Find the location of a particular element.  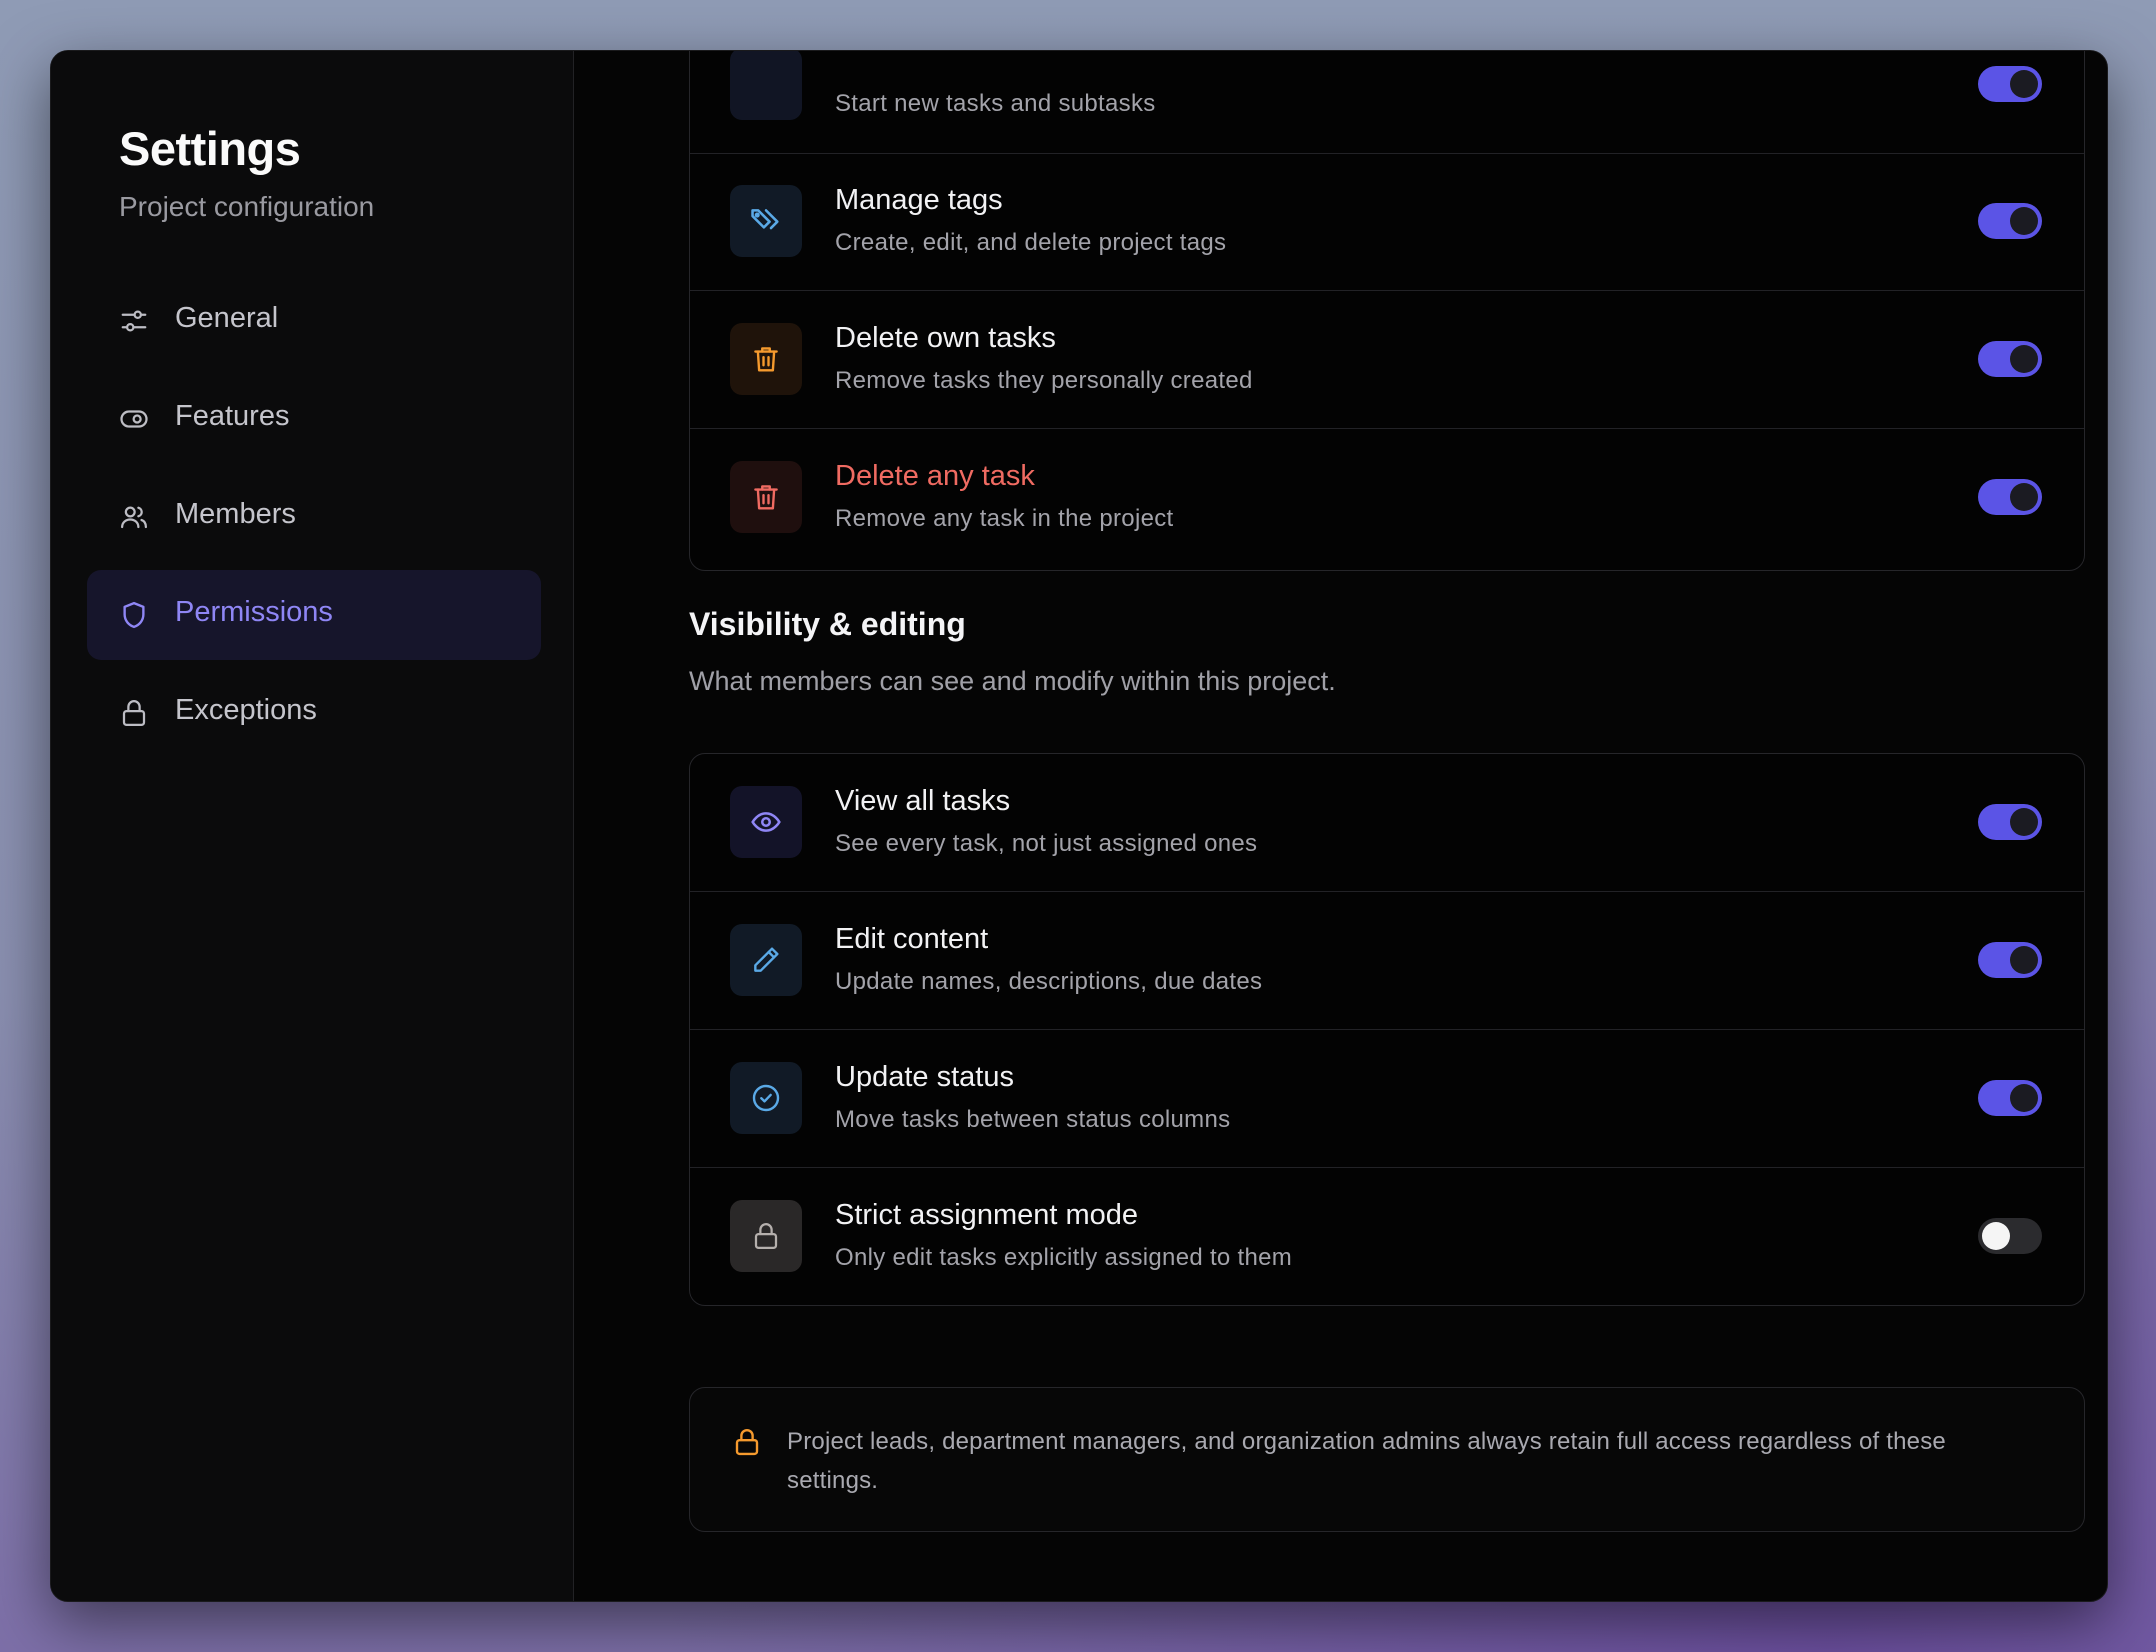

toggle-icon is located at coordinates (134, 419).